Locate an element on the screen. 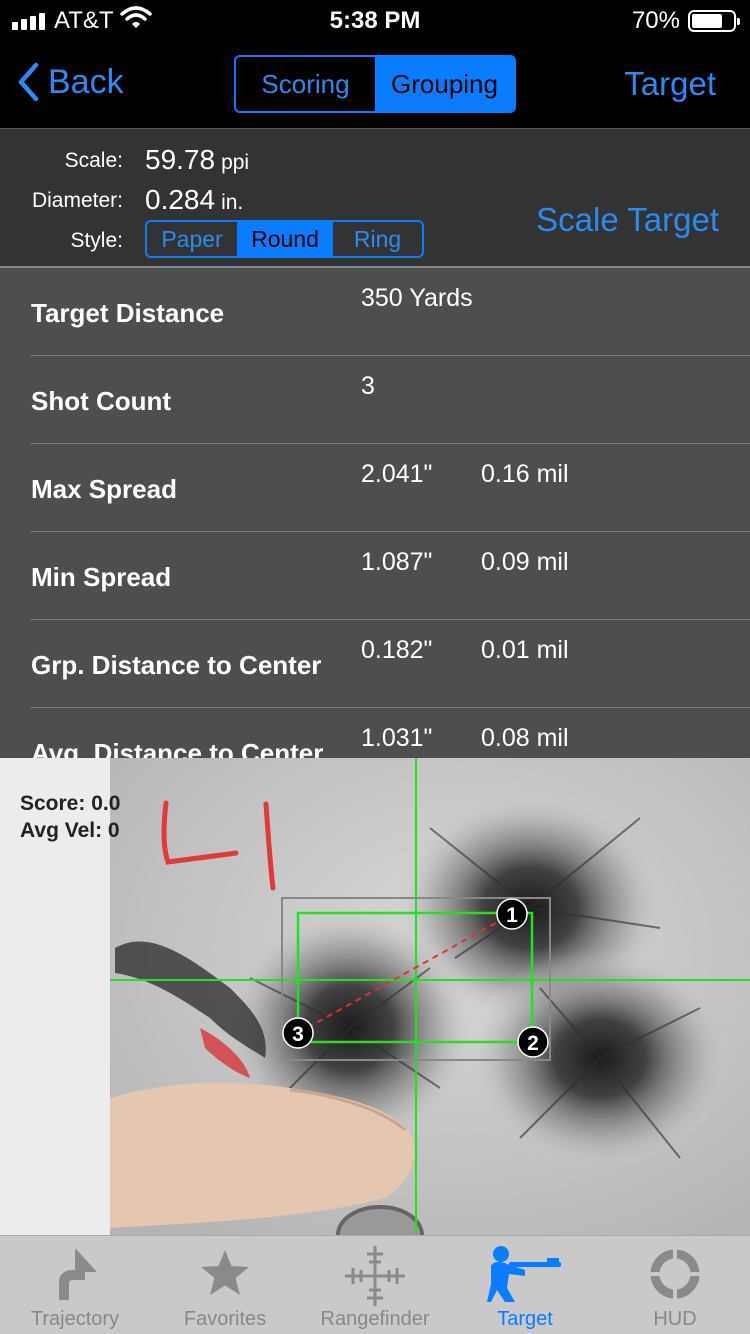 This screenshot has height=1334, width=750. tab-trajectory: Trajectory is located at coordinates (75, 1285).